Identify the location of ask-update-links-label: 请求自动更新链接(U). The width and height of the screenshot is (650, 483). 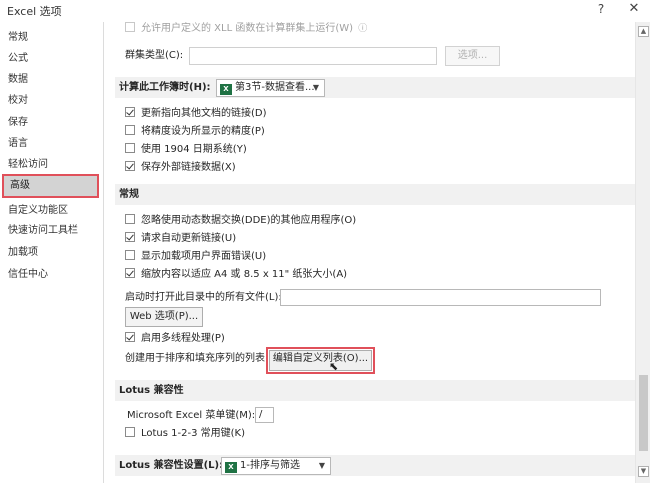
(189, 238).